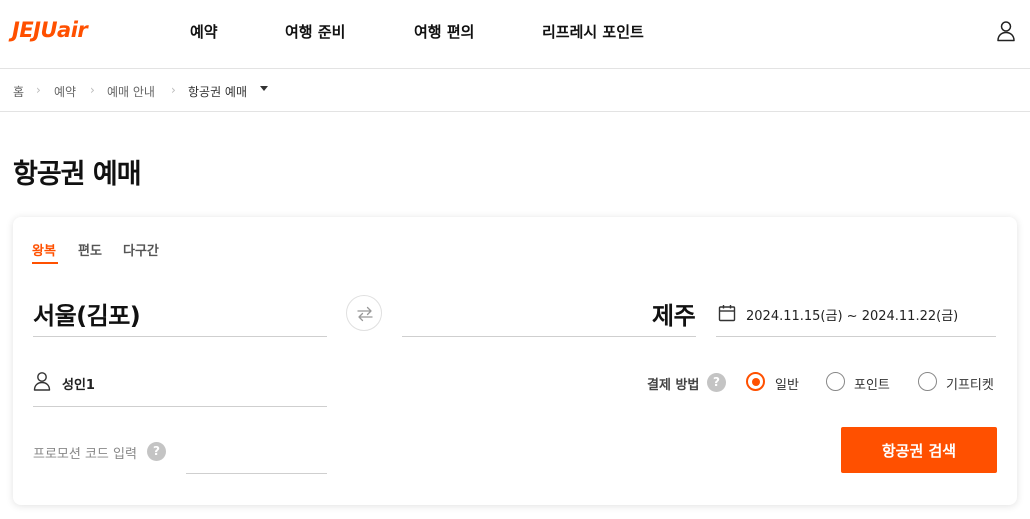 The image size is (1030, 519). I want to click on nav-reservation: 예약, so click(204, 31).